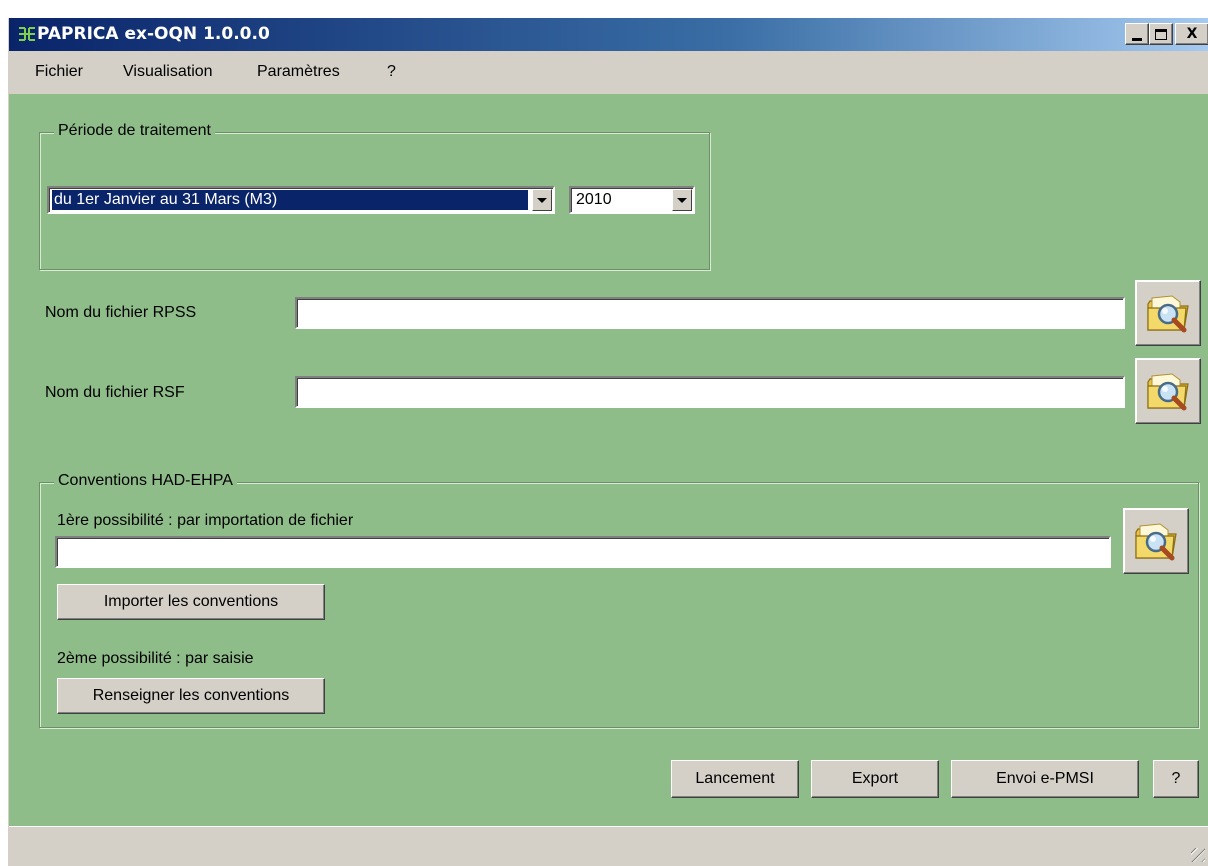 Image resolution: width=1208 pixels, height=866 pixels. I want to click on rsf-label: Nom du fichier RSF, so click(115, 392).